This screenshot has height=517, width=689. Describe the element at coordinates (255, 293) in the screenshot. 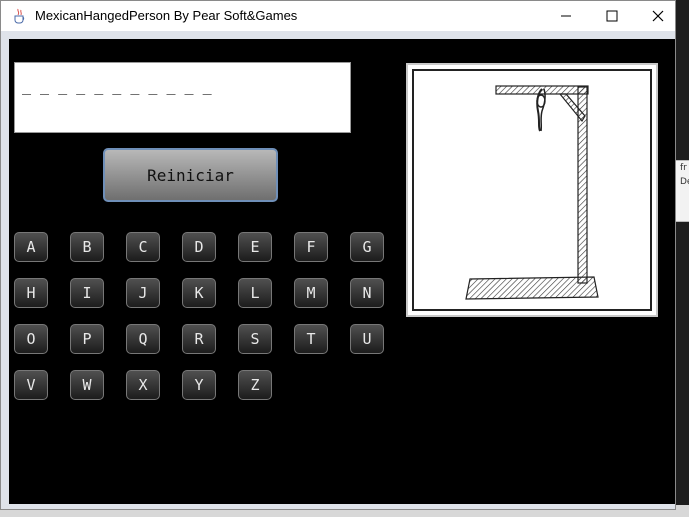

I see `letter-key-l: L` at that location.